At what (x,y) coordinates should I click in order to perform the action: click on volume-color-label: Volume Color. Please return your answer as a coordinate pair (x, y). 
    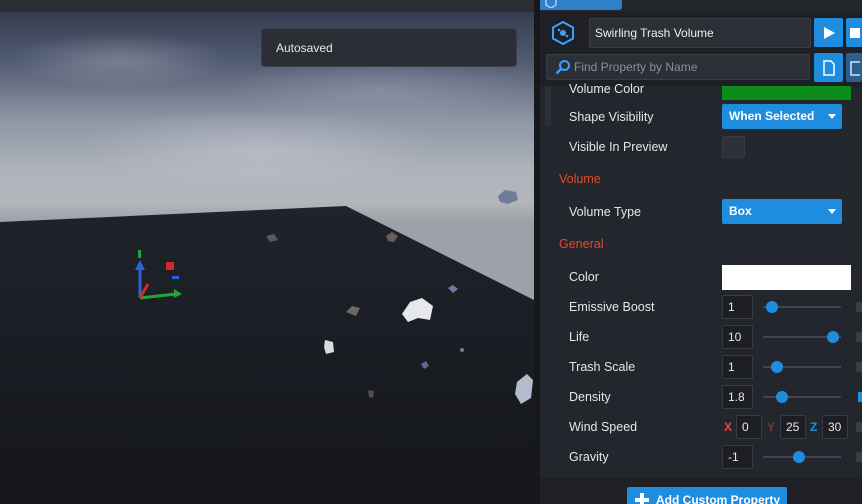
    Looking at the image, I should click on (607, 89).